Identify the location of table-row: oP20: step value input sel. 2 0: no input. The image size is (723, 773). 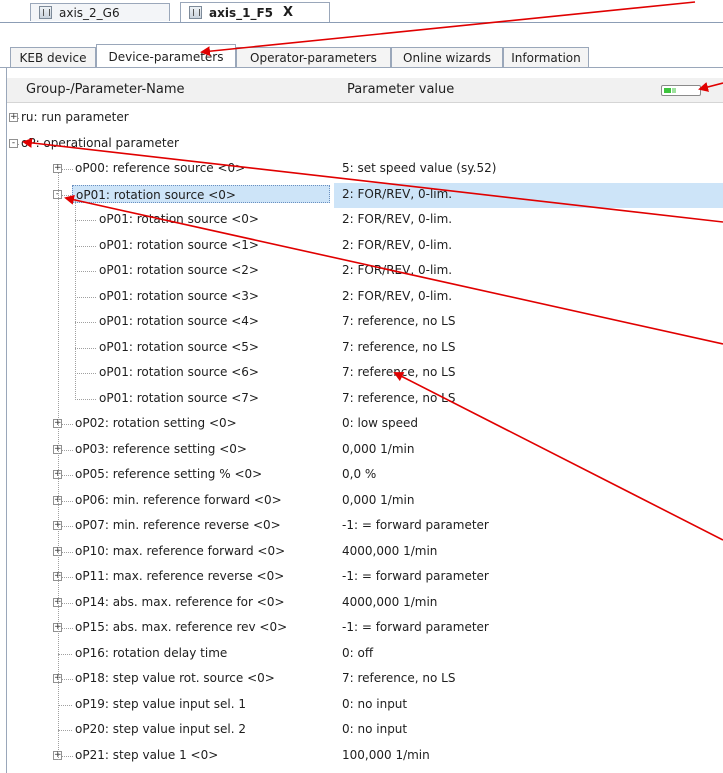
(365, 731).